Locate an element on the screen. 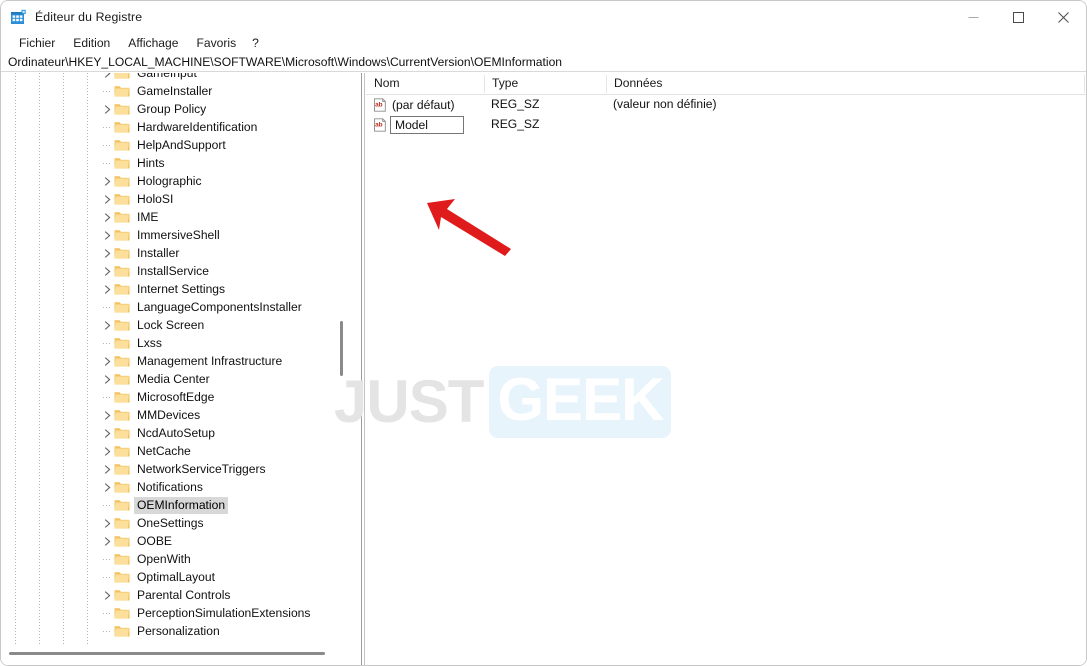 This screenshot has width=1087, height=666. tree-item: HoloSI is located at coordinates (174, 199).